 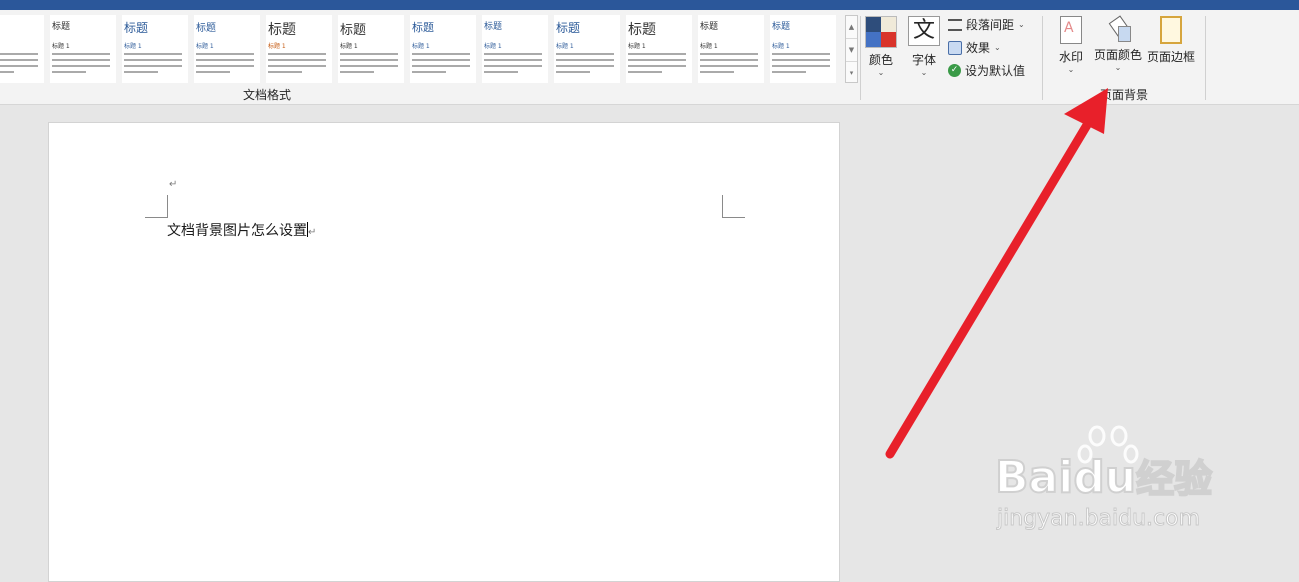 What do you see at coordinates (1034, 477) in the screenshot?
I see `watermark-brand: Bai` at bounding box center [1034, 477].